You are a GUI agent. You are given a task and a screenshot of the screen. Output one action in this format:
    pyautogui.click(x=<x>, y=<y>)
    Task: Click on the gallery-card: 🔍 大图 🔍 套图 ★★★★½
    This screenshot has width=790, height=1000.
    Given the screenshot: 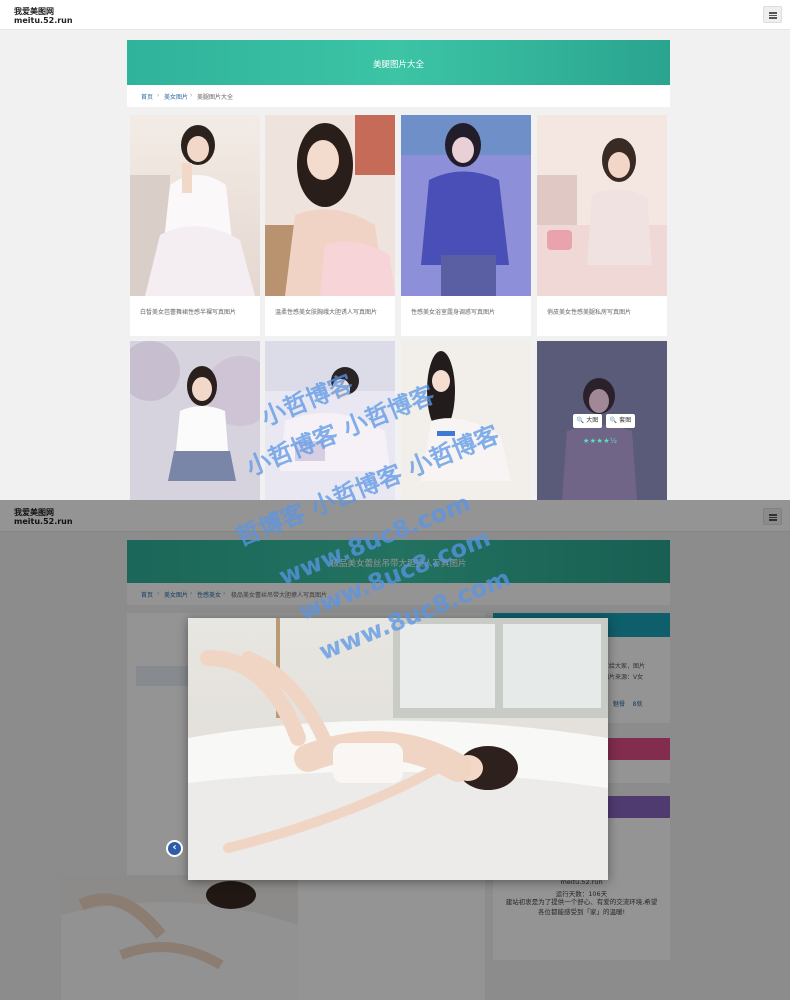 What is the action you would take?
    pyautogui.click(x=602, y=420)
    